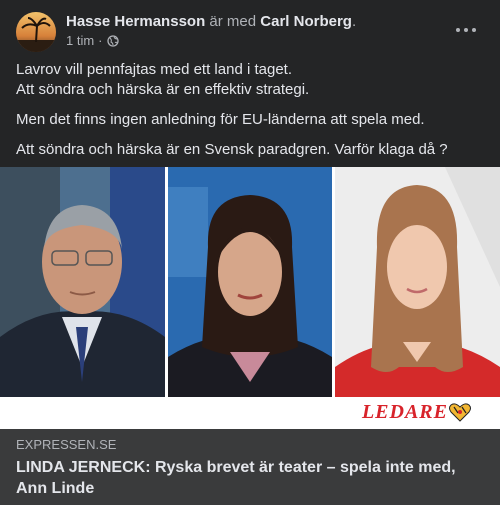 This screenshot has height=505, width=500. I want to click on author-avatar, so click(36, 32).